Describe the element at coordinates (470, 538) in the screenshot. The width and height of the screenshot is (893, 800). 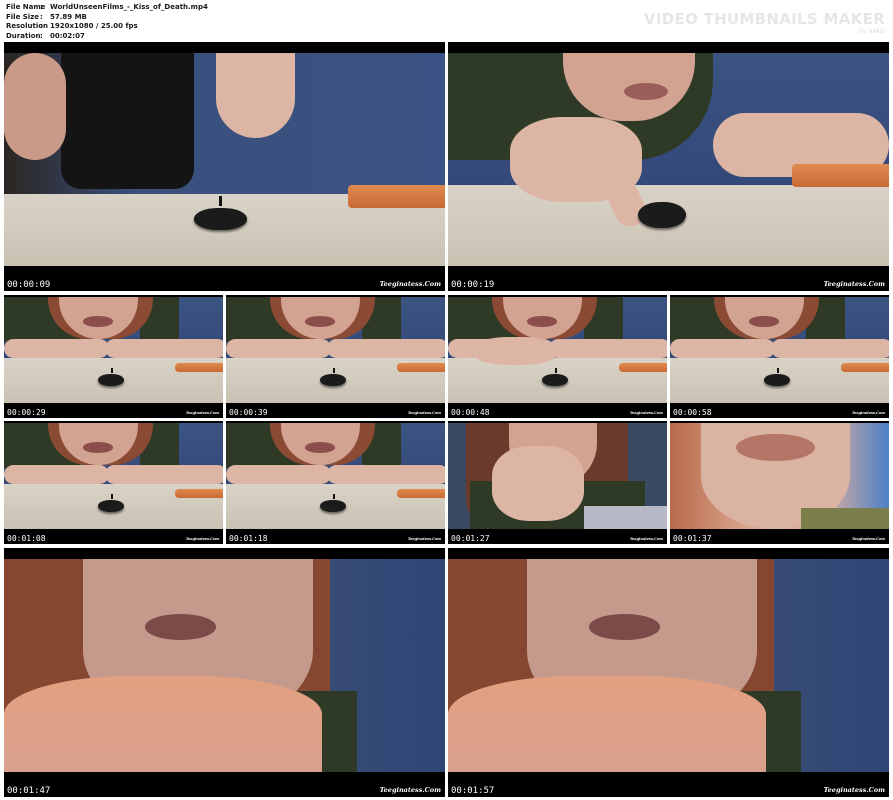
I see `timestamp: 00:01:27` at that location.